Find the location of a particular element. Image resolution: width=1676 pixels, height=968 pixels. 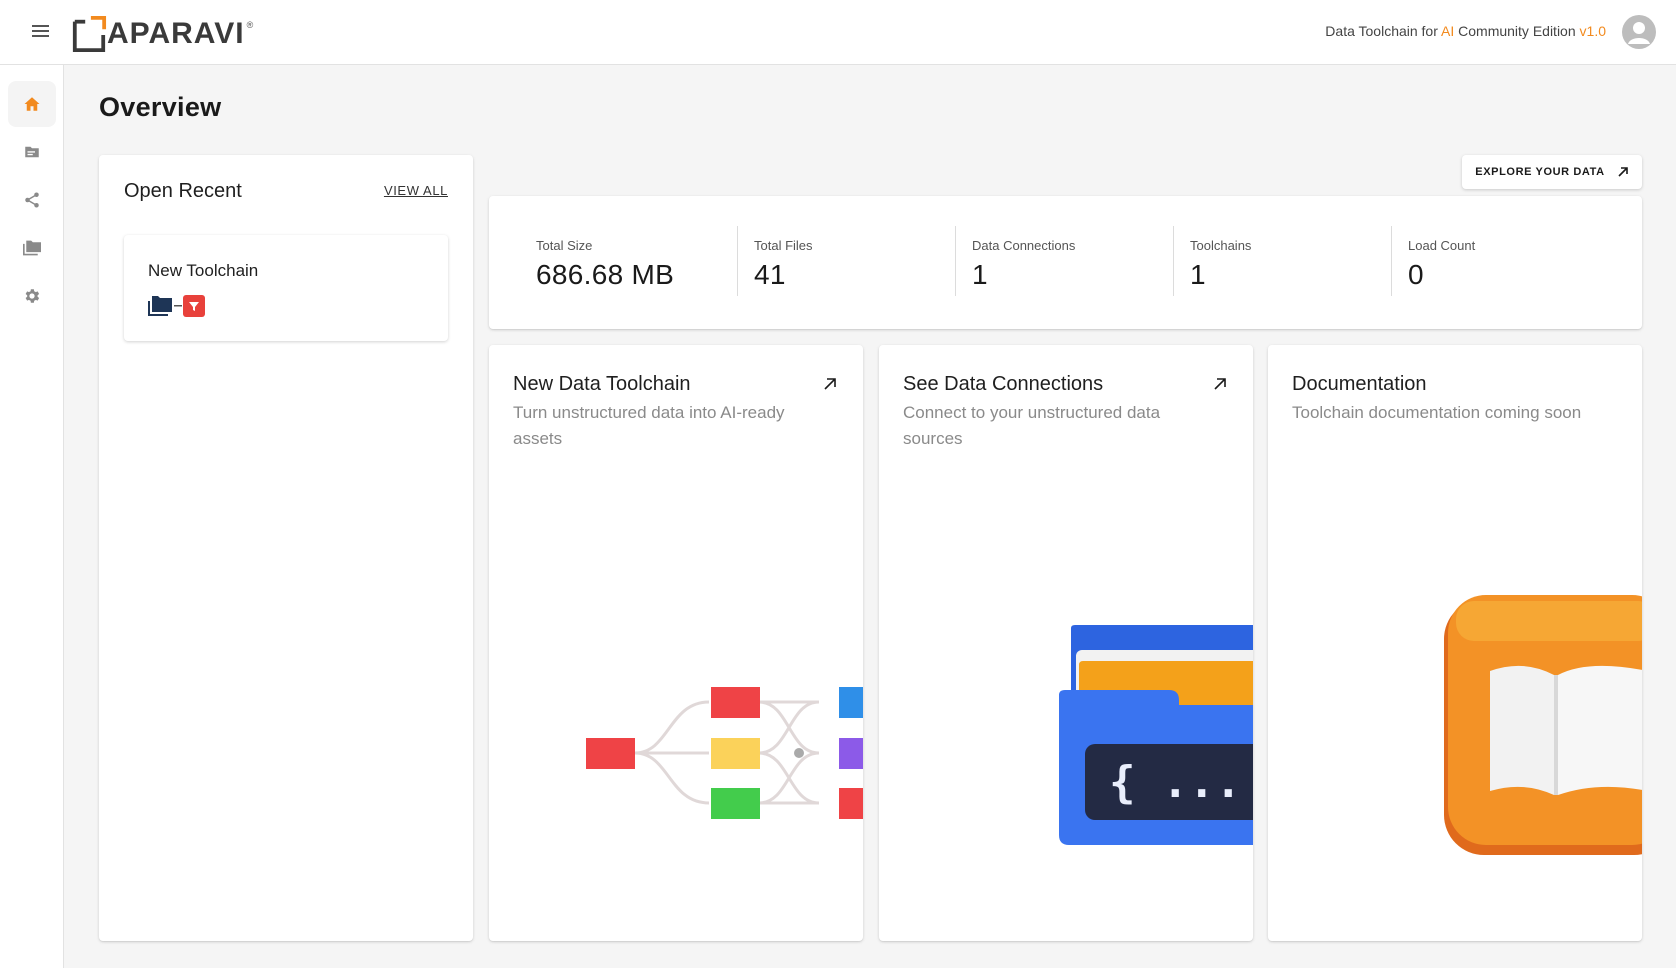

explore-button-label: EXPLORE YOUR DATA is located at coordinates (1540, 172).